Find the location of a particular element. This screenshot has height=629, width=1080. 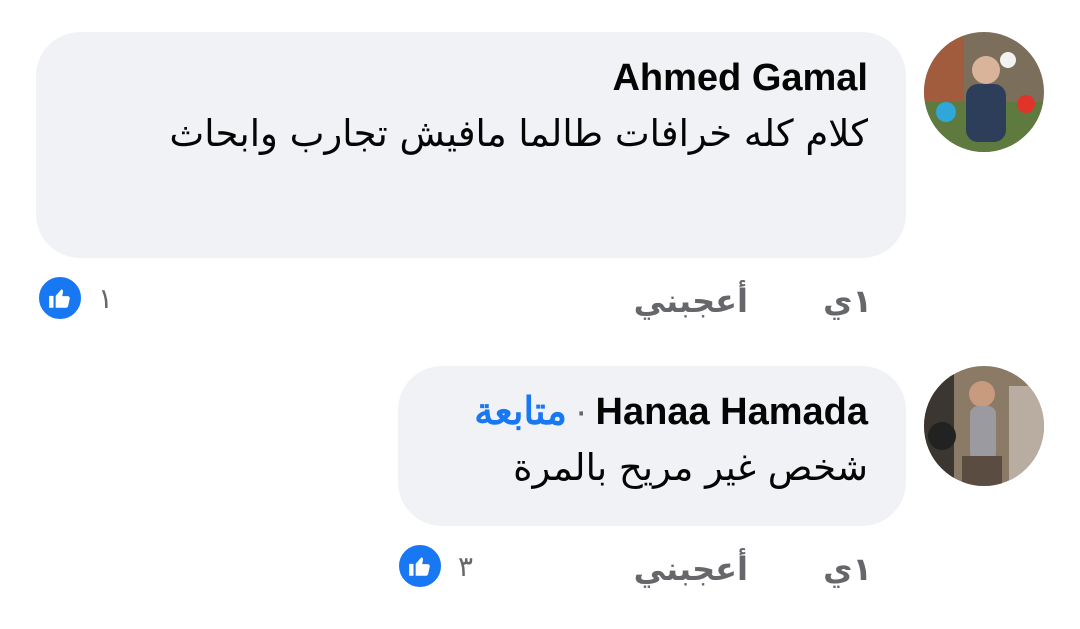

reaction-summary: ٣ is located at coordinates (434, 566).